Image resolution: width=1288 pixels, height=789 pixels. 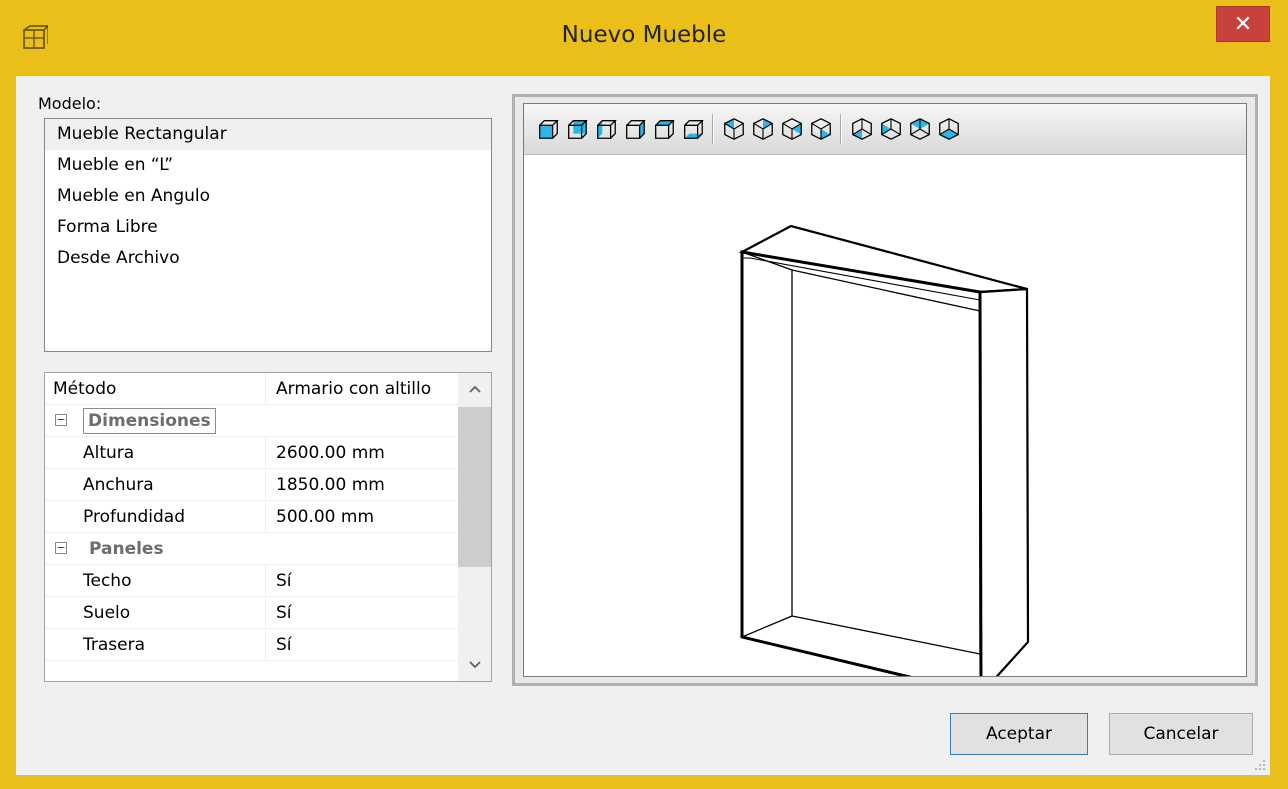 What do you see at coordinates (134, 517) in the screenshot?
I see `property-name: Profundidad` at bounding box center [134, 517].